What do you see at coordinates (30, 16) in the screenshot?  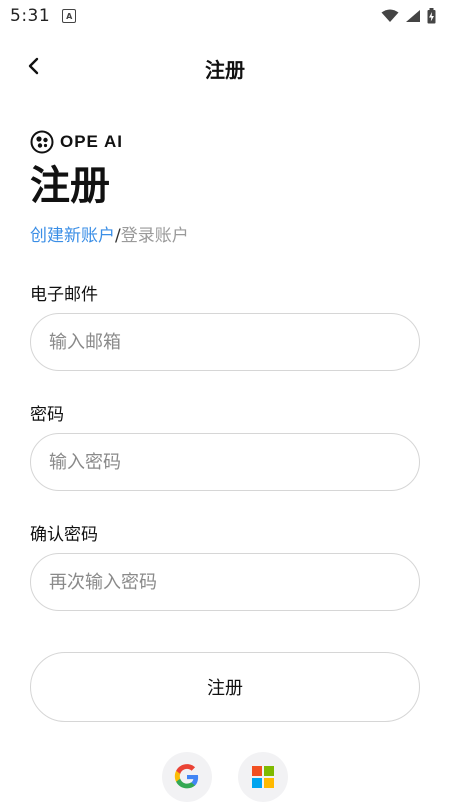 I see `status-time: 5:31` at bounding box center [30, 16].